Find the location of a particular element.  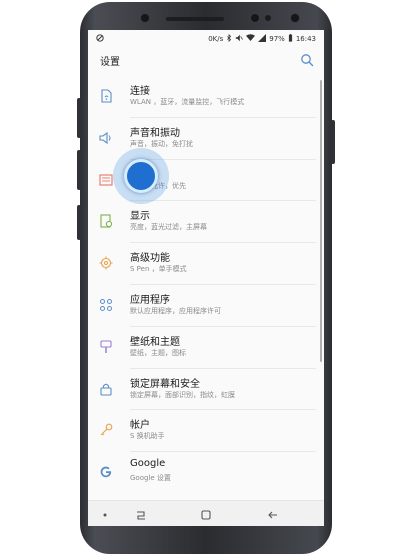

signal-icon is located at coordinates (262, 39).